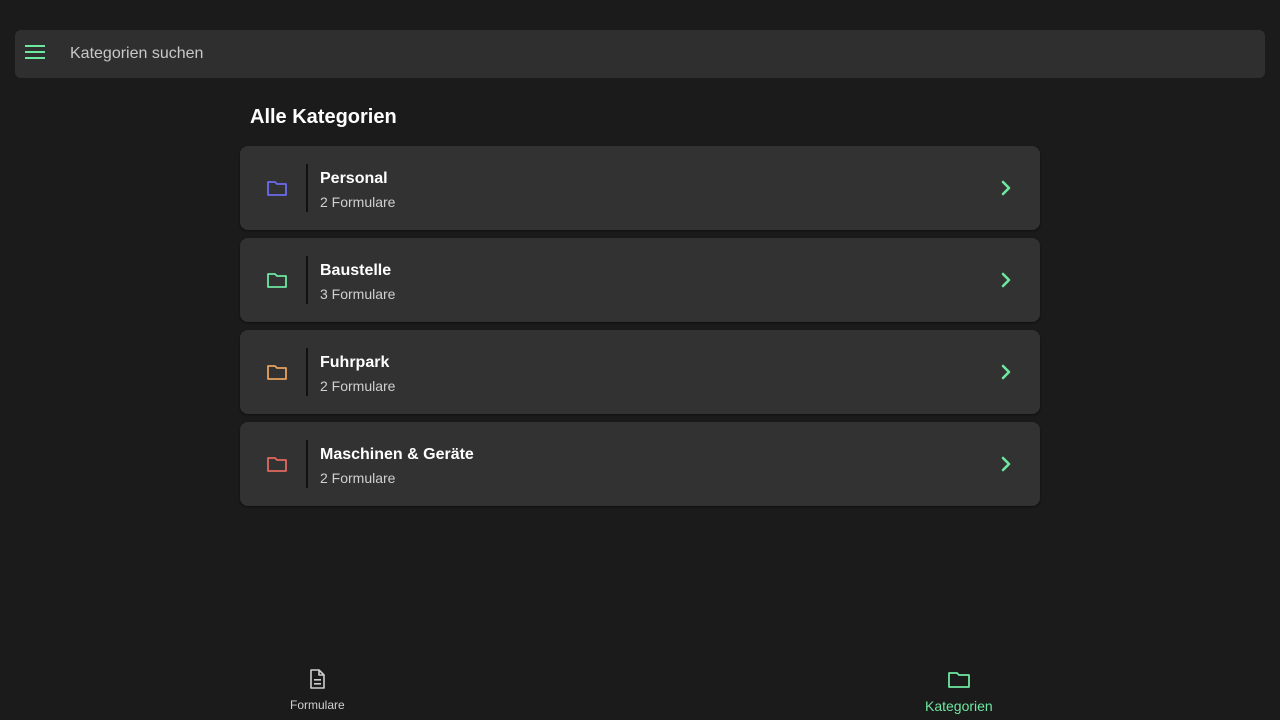 This screenshot has height=720, width=1280. What do you see at coordinates (355, 362) in the screenshot?
I see `category-name: Fuhrpark` at bounding box center [355, 362].